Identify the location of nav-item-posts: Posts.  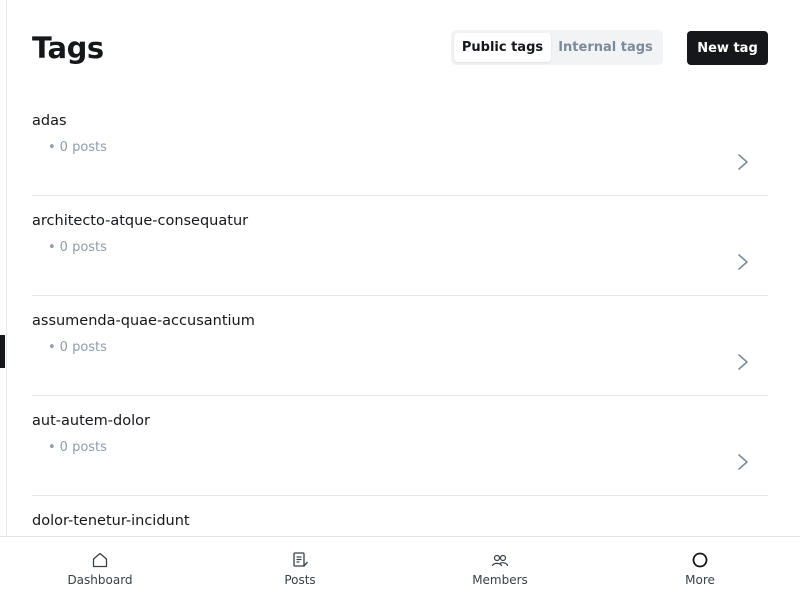
(300, 568).